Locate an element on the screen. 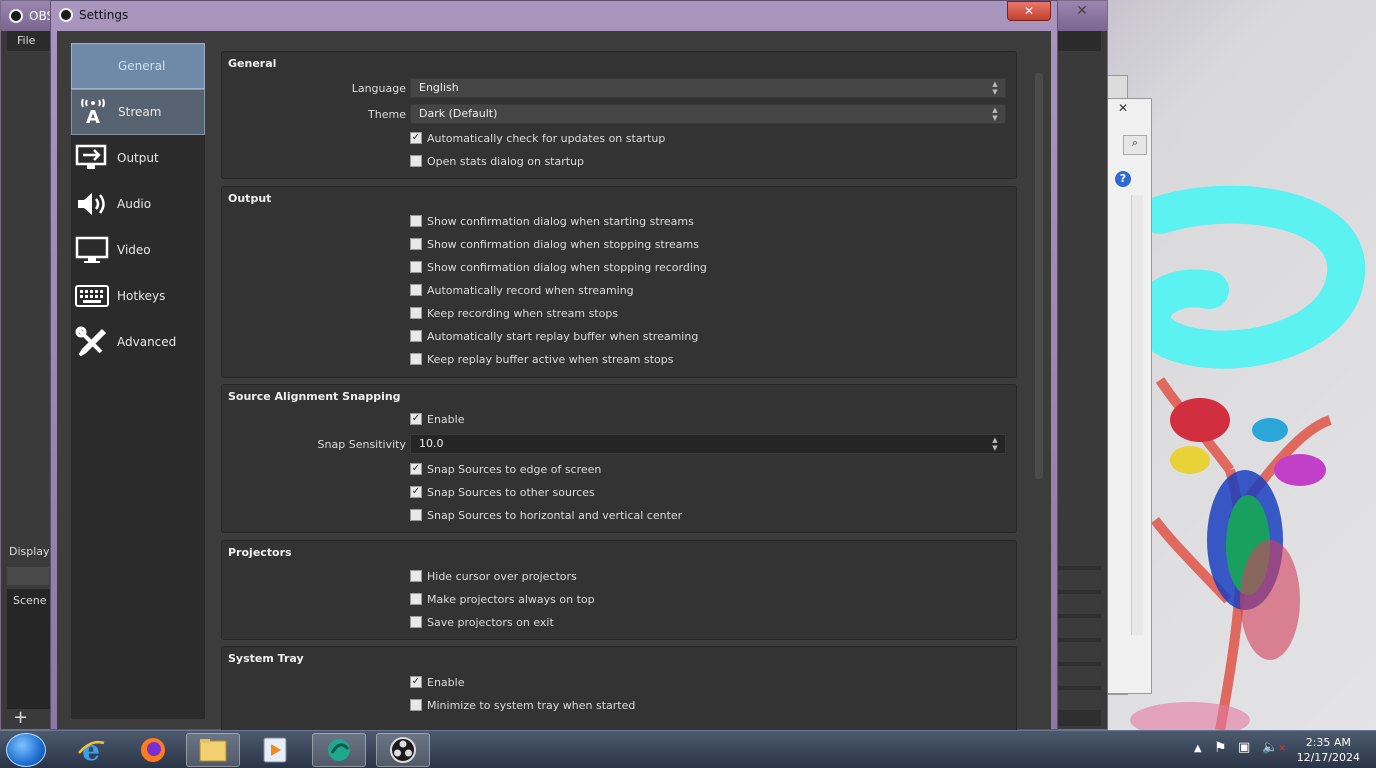  nav-item-advanced: Advanced is located at coordinates (138, 342).